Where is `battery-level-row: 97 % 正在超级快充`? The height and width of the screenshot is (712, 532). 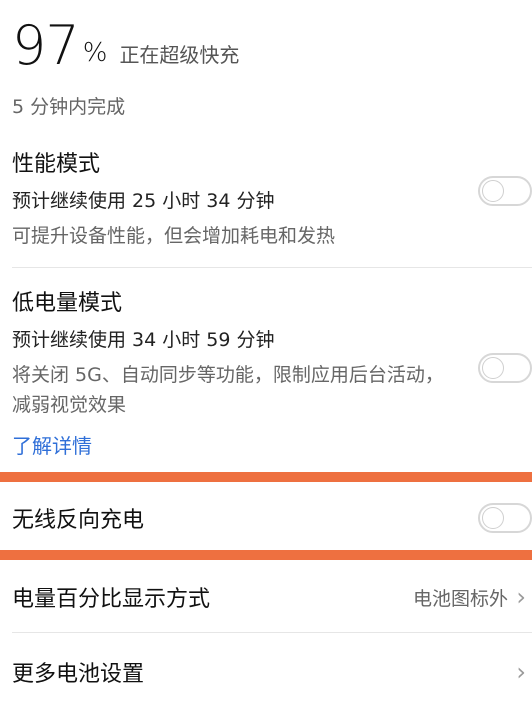 battery-level-row: 97 % 正在超级快充 is located at coordinates (125, 46).